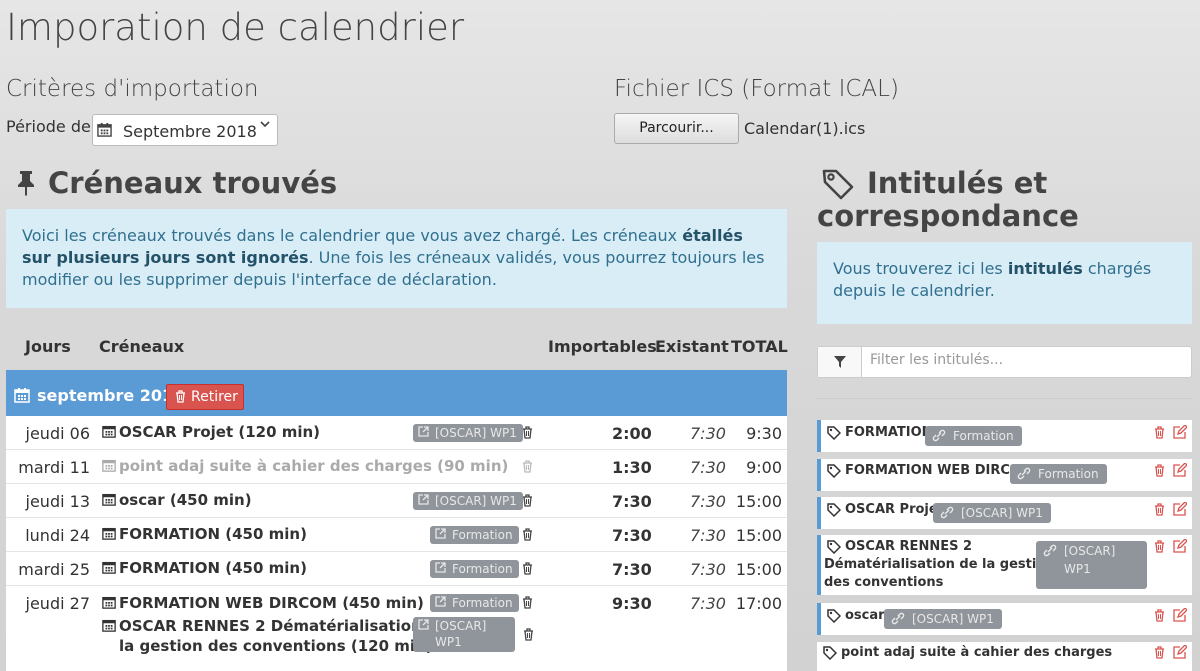 This screenshot has height=671, width=1200. I want to click on intitule-label: OSCAR RENNES 2, so click(909, 546).